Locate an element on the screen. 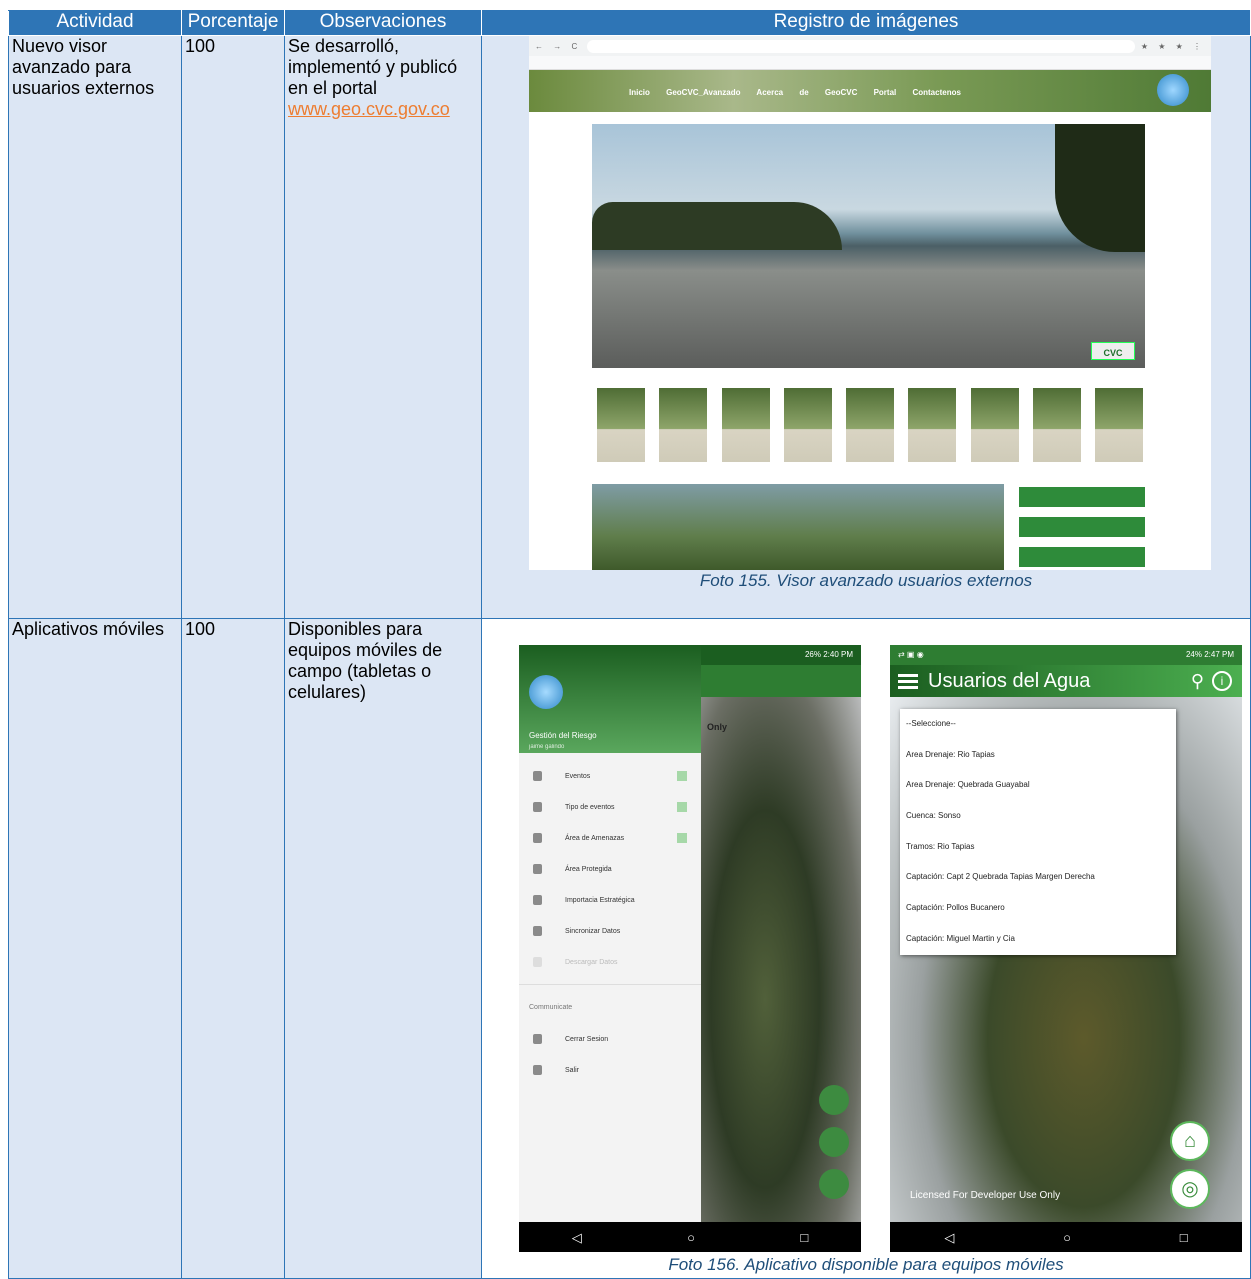  menu-icon is located at coordinates (908, 675).